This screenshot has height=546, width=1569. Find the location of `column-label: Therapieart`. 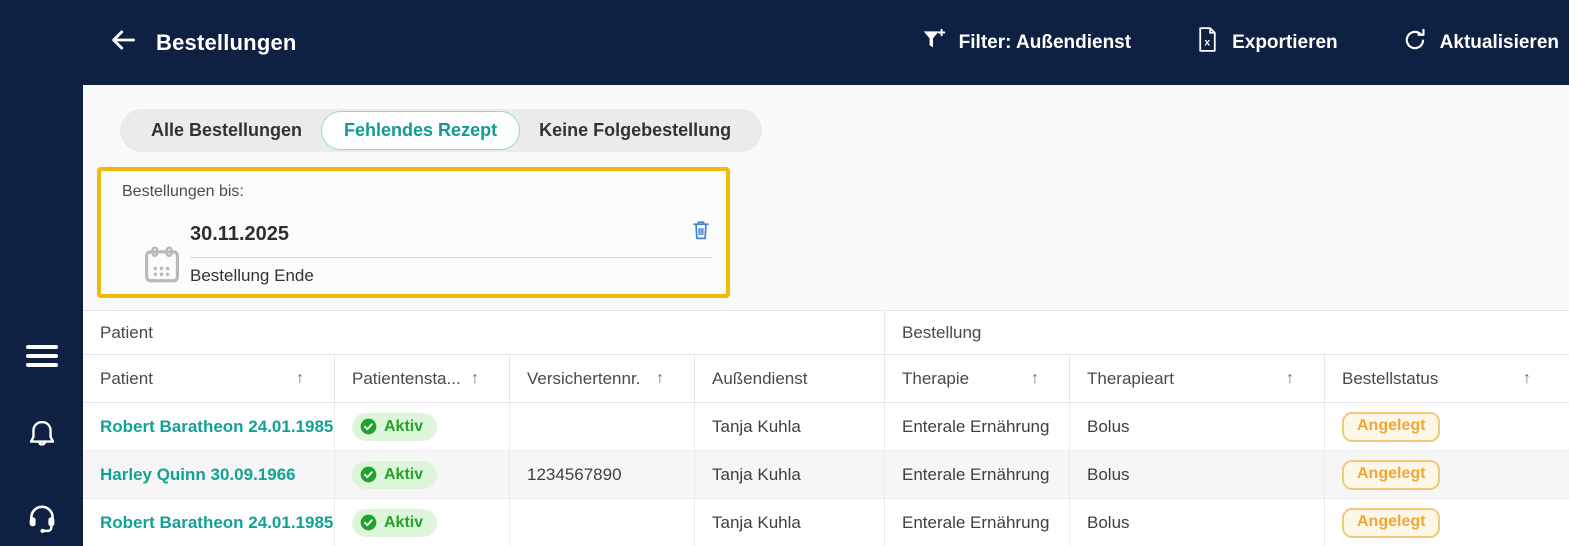

column-label: Therapieart is located at coordinates (1130, 378).